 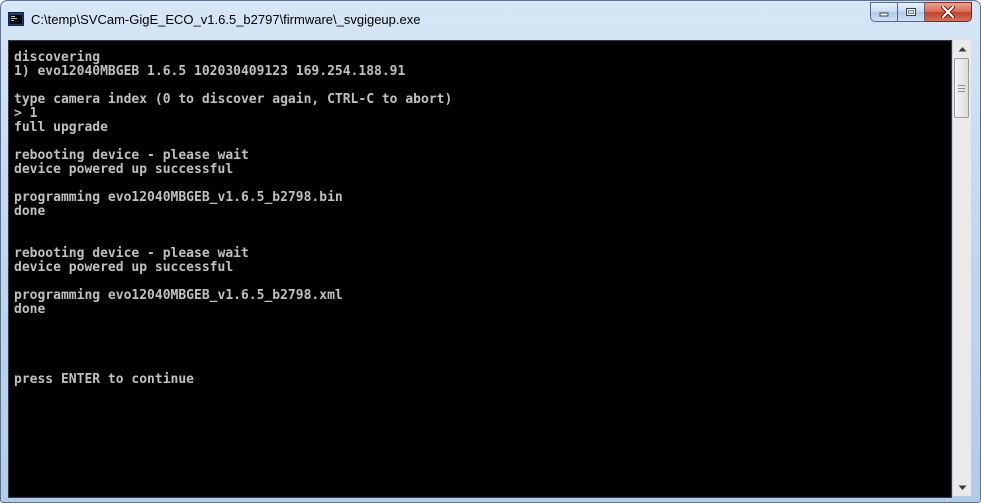 I want to click on console-line: press ENTER to continue, so click(x=104, y=379).